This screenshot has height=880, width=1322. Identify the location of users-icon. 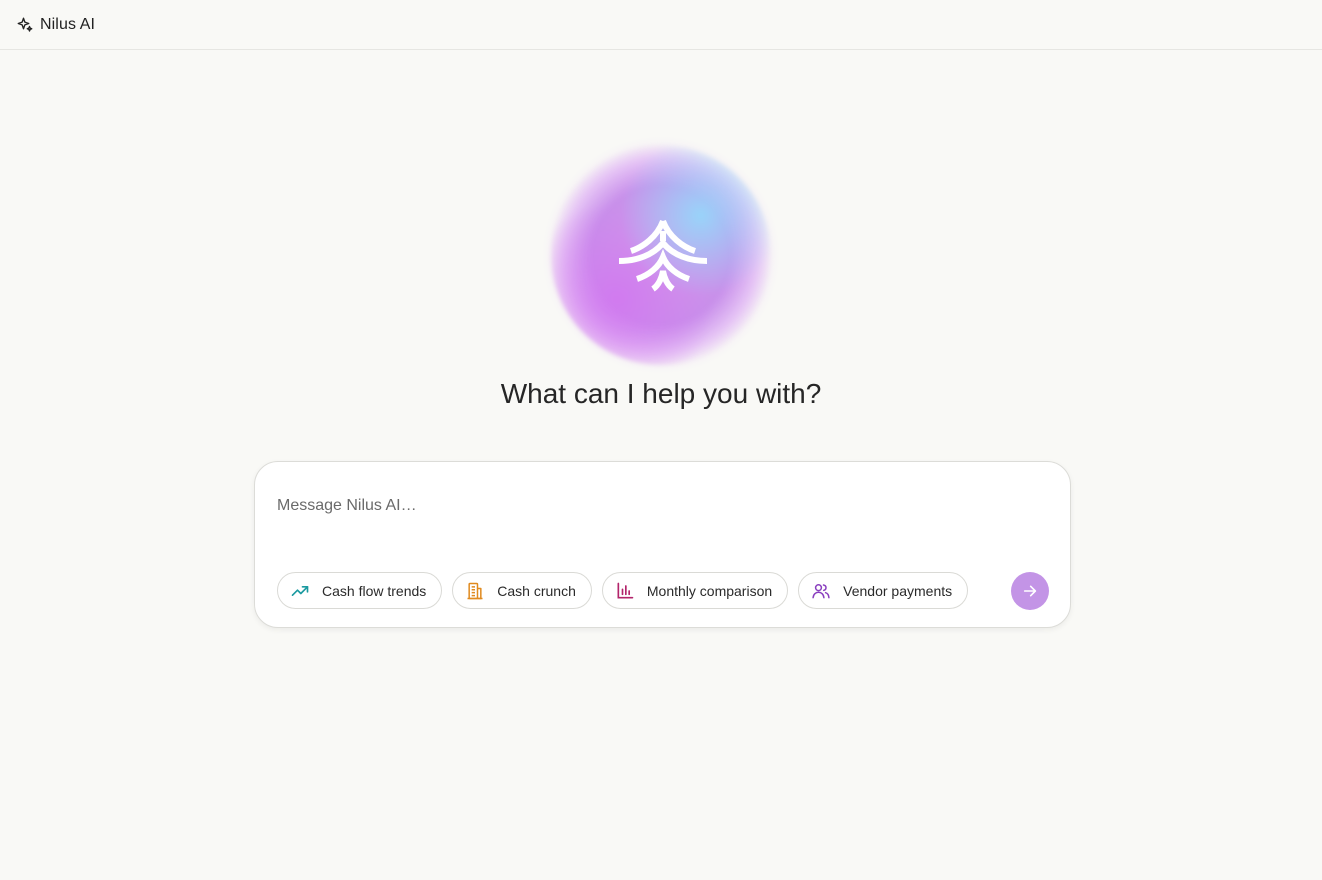
(821, 590).